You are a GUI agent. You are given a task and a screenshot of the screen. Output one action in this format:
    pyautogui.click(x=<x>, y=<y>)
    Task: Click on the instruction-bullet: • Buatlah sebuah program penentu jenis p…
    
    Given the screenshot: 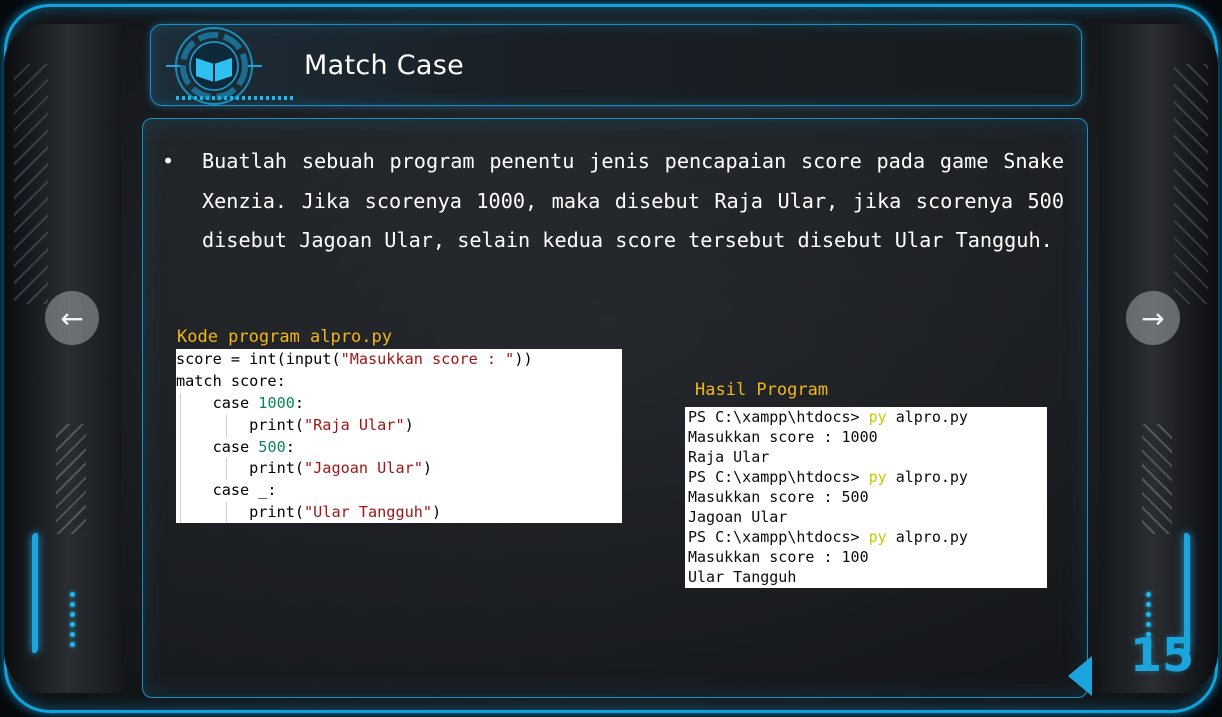 What is the action you would take?
    pyautogui.click(x=612, y=201)
    